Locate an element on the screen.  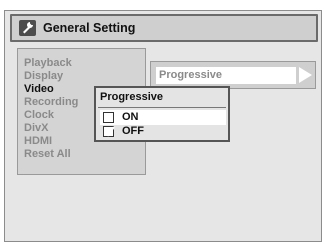
menu-item-divx: DivX is located at coordinates (36, 128).